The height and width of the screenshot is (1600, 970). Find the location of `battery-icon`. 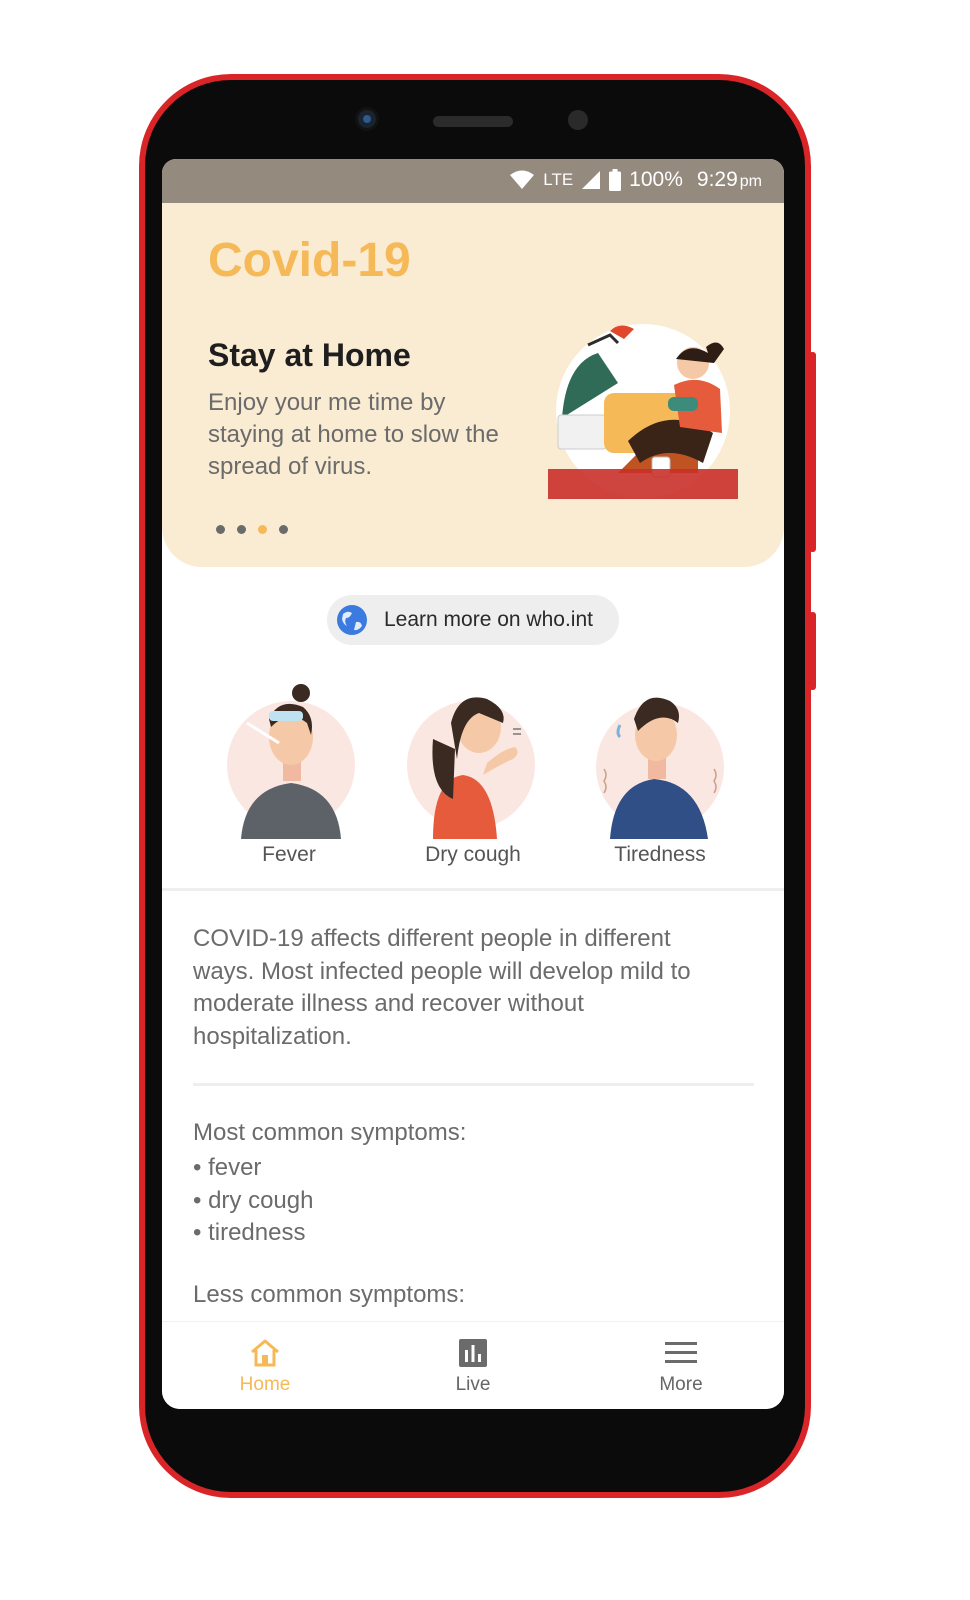

battery-icon is located at coordinates (615, 180).